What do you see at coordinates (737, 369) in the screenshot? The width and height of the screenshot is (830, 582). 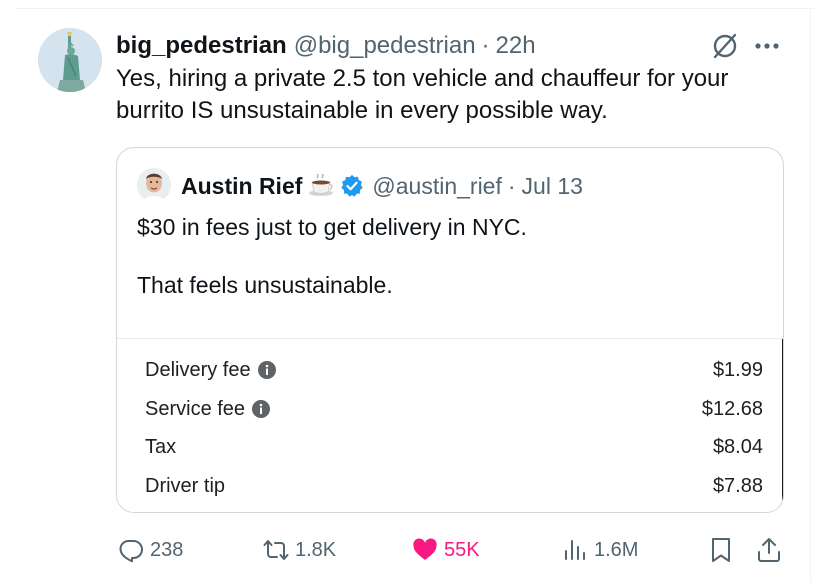 I see `fee-amount: $1.99` at bounding box center [737, 369].